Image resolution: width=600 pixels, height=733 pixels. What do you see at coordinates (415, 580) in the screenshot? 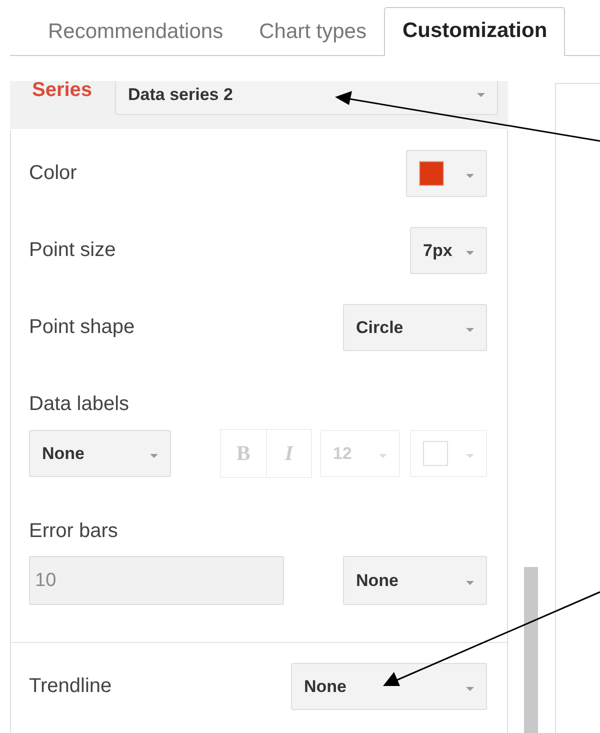
I see `error-bars-dropdown: None` at bounding box center [415, 580].